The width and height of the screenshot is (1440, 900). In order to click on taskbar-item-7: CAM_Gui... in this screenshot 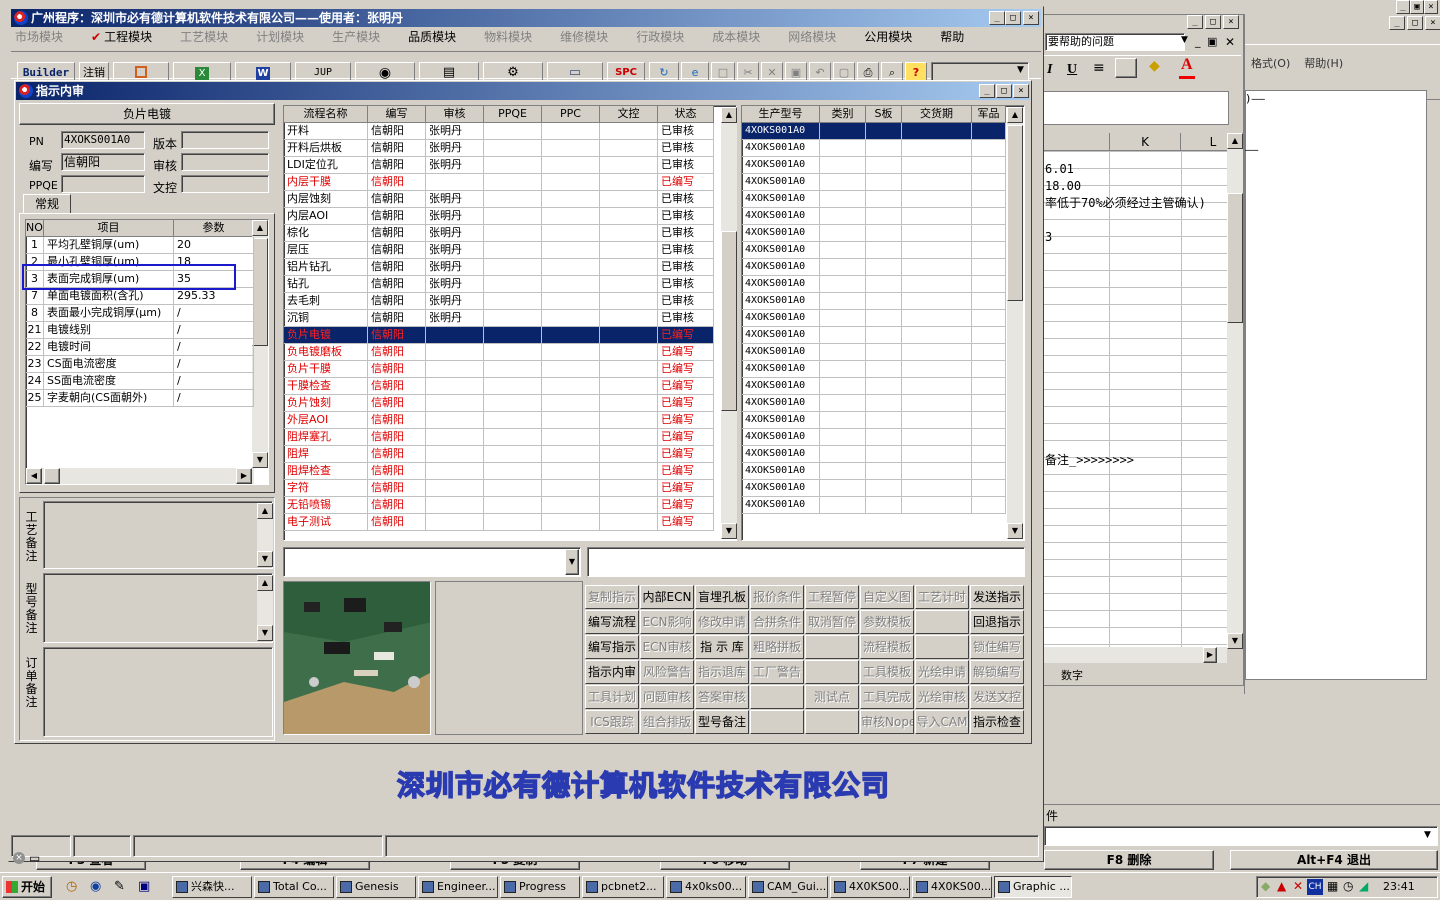, I will do `click(788, 887)`.